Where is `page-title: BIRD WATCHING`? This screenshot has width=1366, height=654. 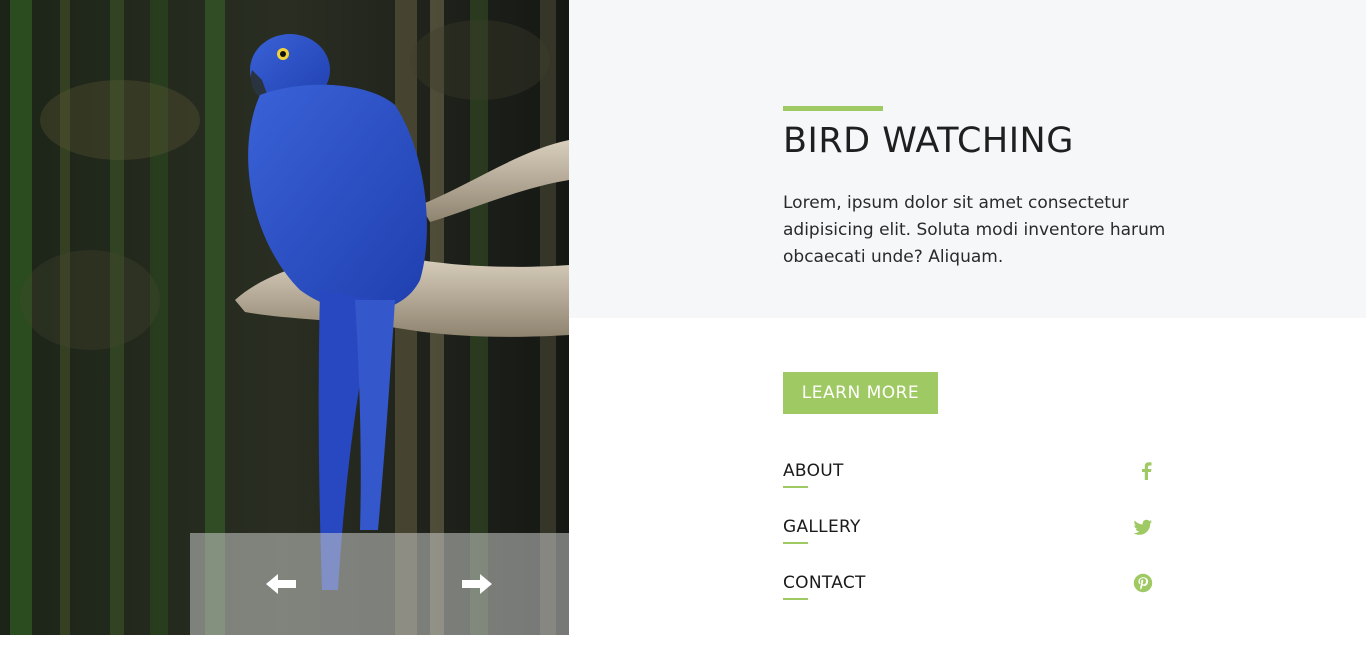 page-title: BIRD WATCHING is located at coordinates (928, 141).